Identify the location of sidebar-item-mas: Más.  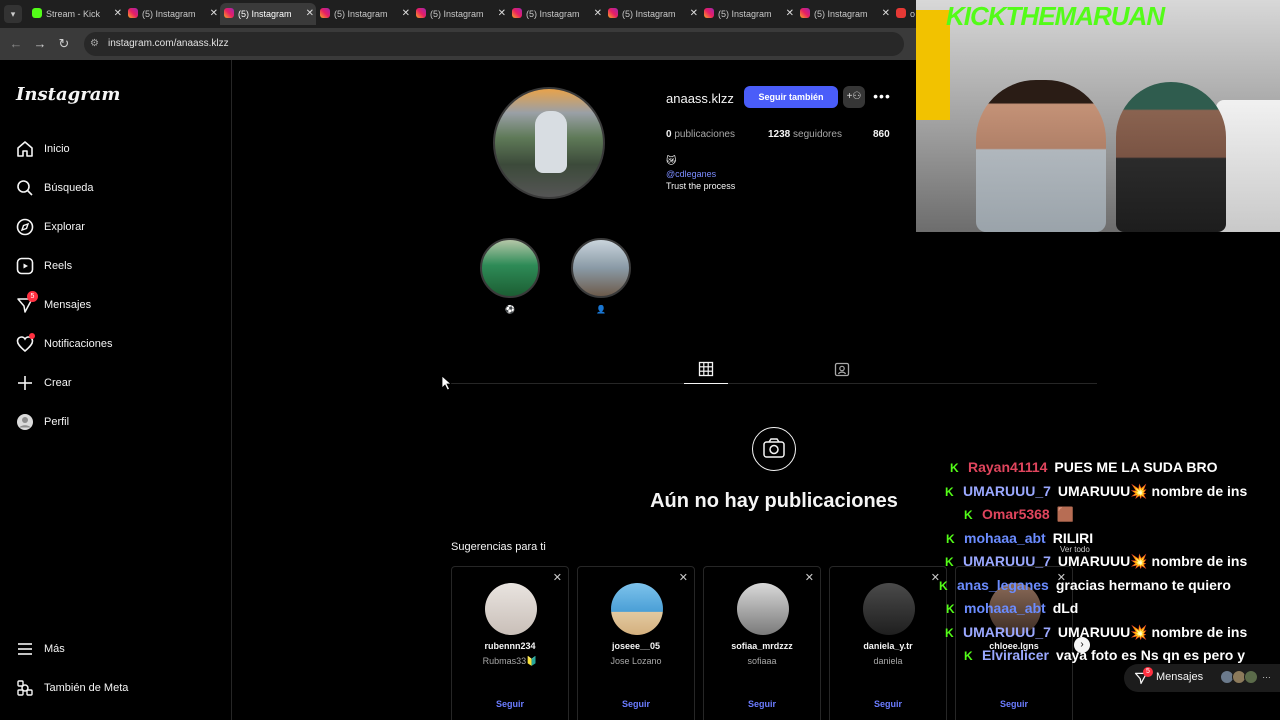
(116, 652).